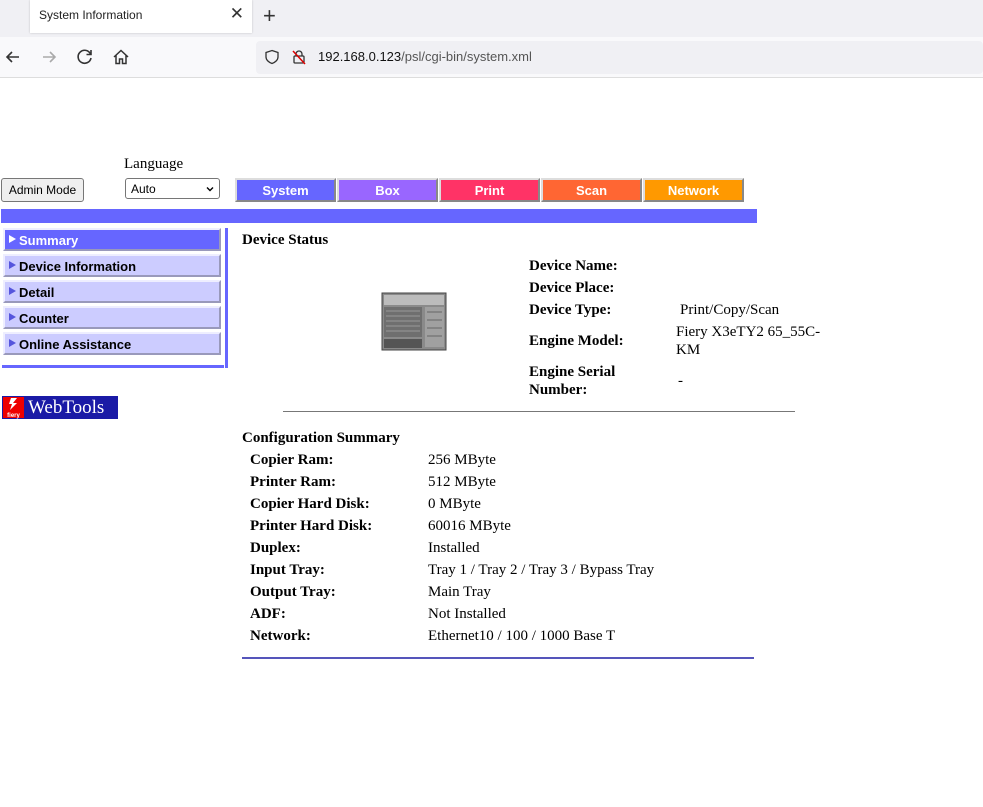 The image size is (983, 807). Describe the element at coordinates (414, 321) in the screenshot. I see `printer-icon` at that location.